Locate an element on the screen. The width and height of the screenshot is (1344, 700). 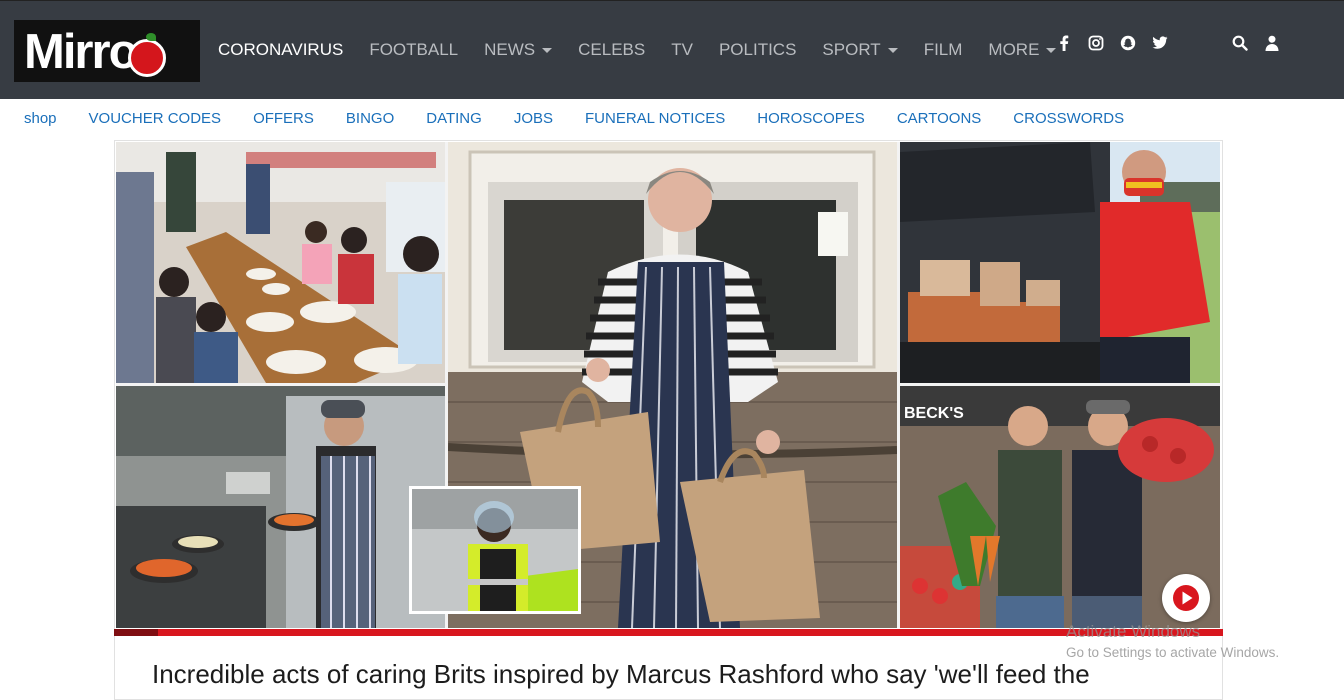
nav-item-label: SPORT is located at coordinates (851, 49).